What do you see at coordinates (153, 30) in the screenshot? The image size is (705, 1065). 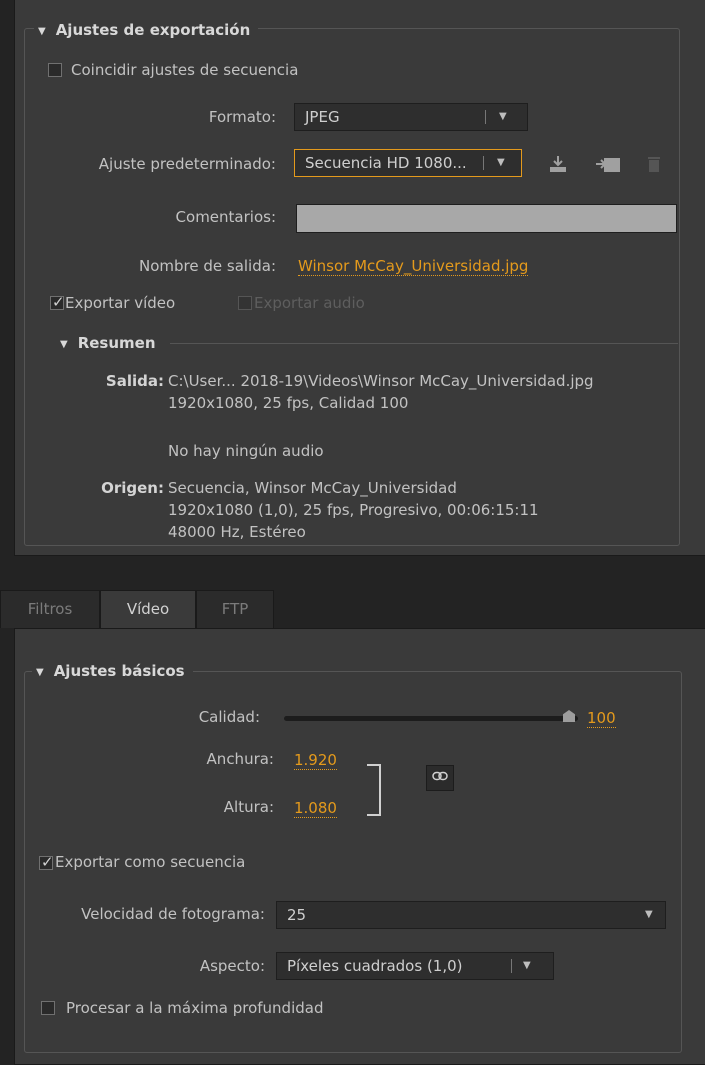 I see `export-settings-title: Ajustes de exportación` at bounding box center [153, 30].